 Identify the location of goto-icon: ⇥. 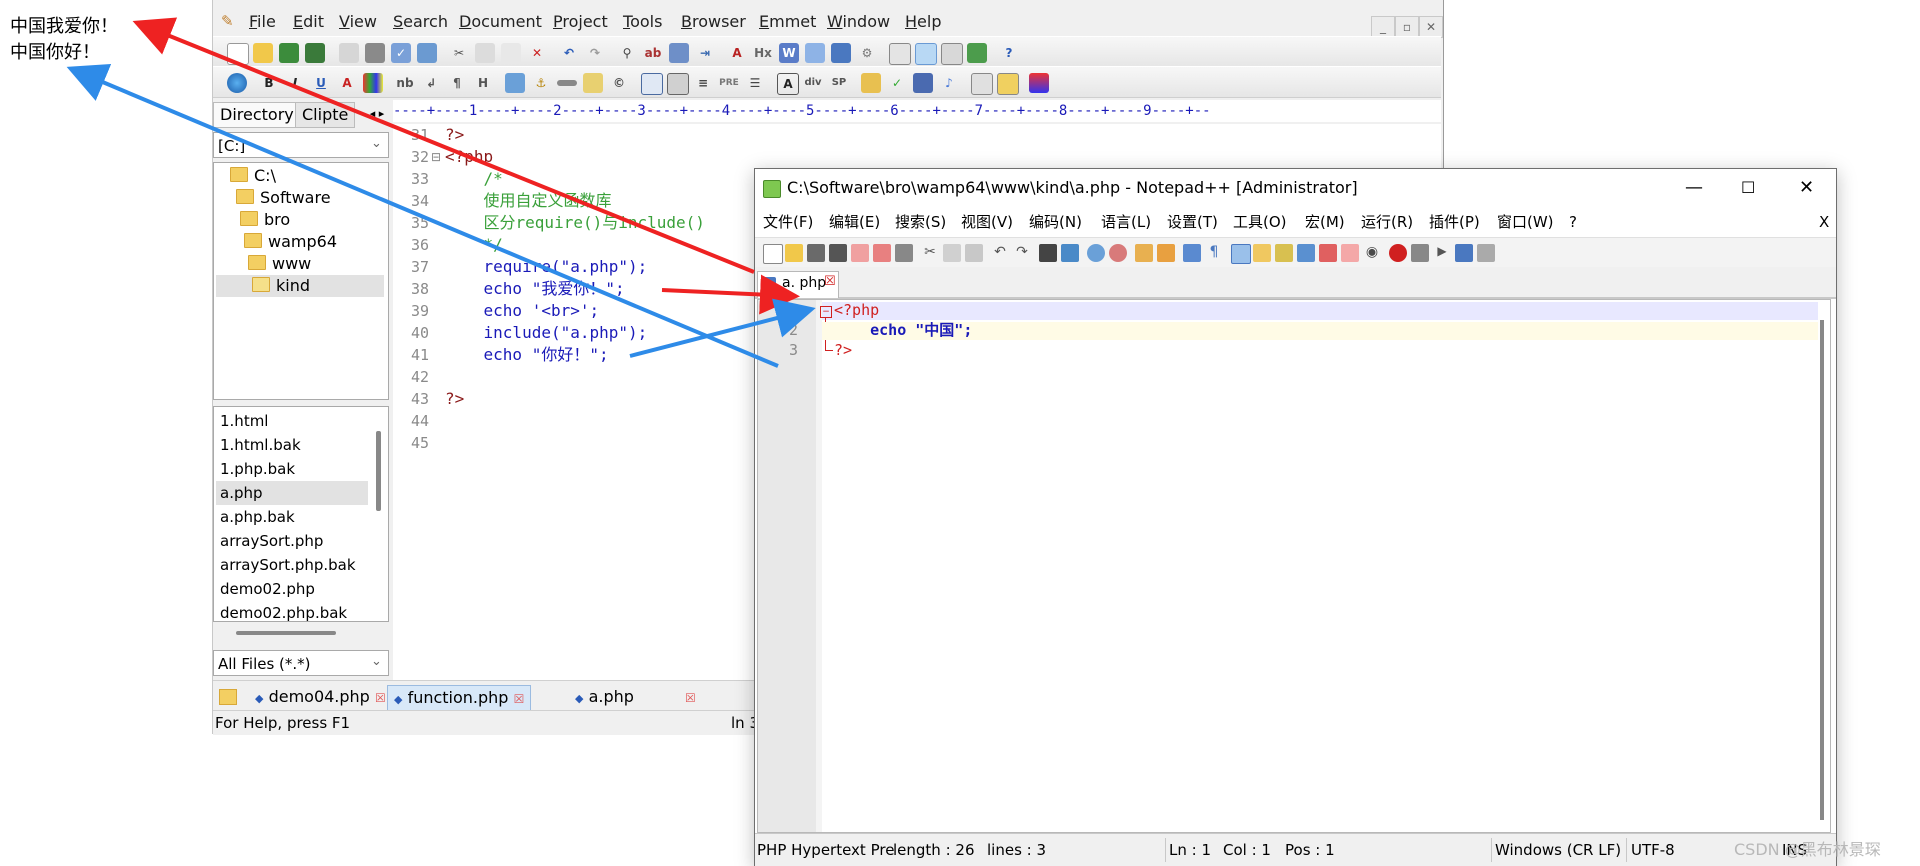
(705, 53).